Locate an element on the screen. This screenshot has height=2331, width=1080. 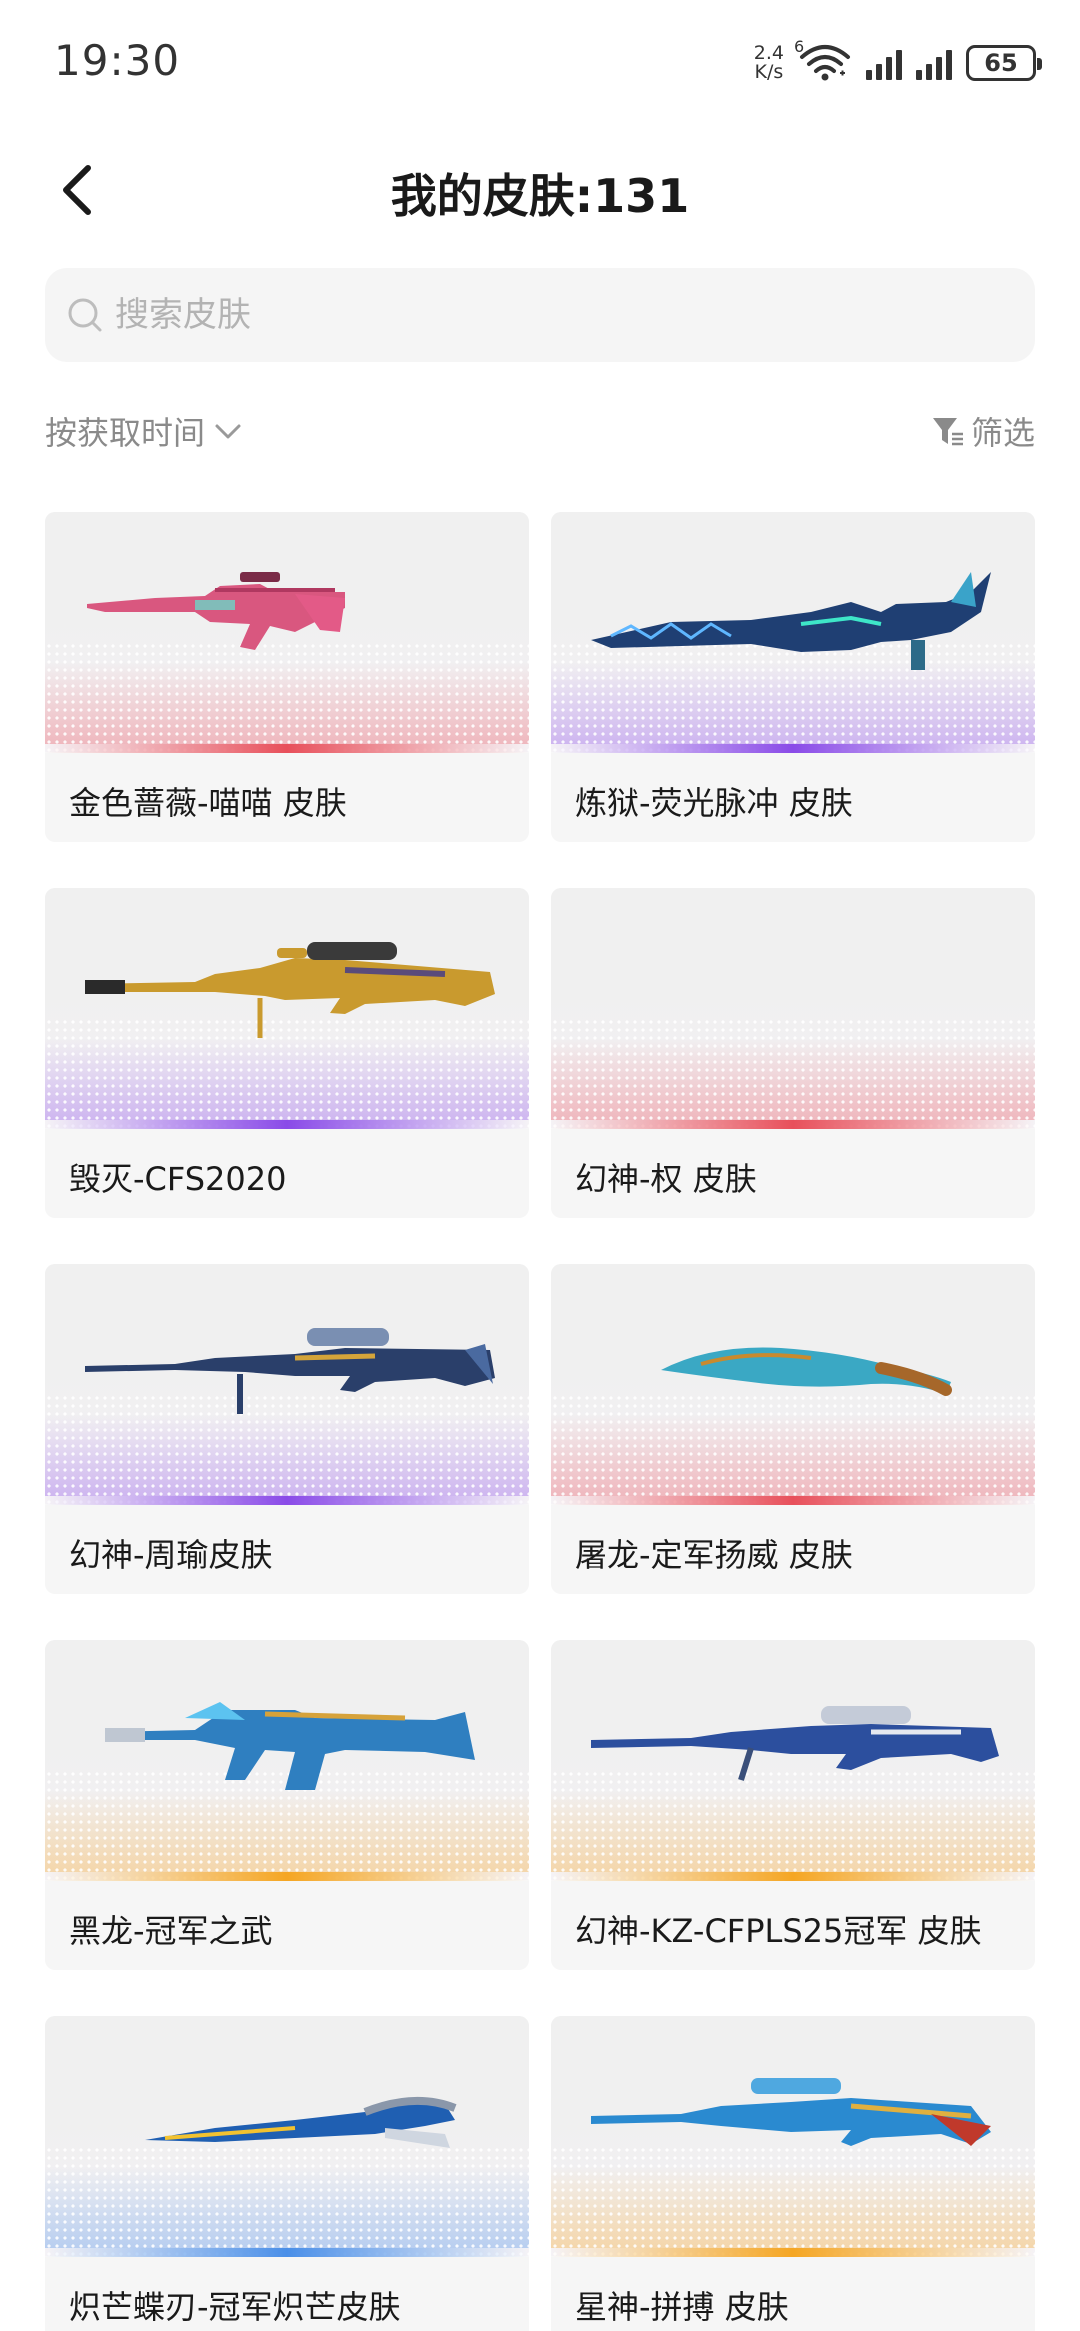
skin-name: 星神-拼搏 皮肤 is located at coordinates (682, 2307).